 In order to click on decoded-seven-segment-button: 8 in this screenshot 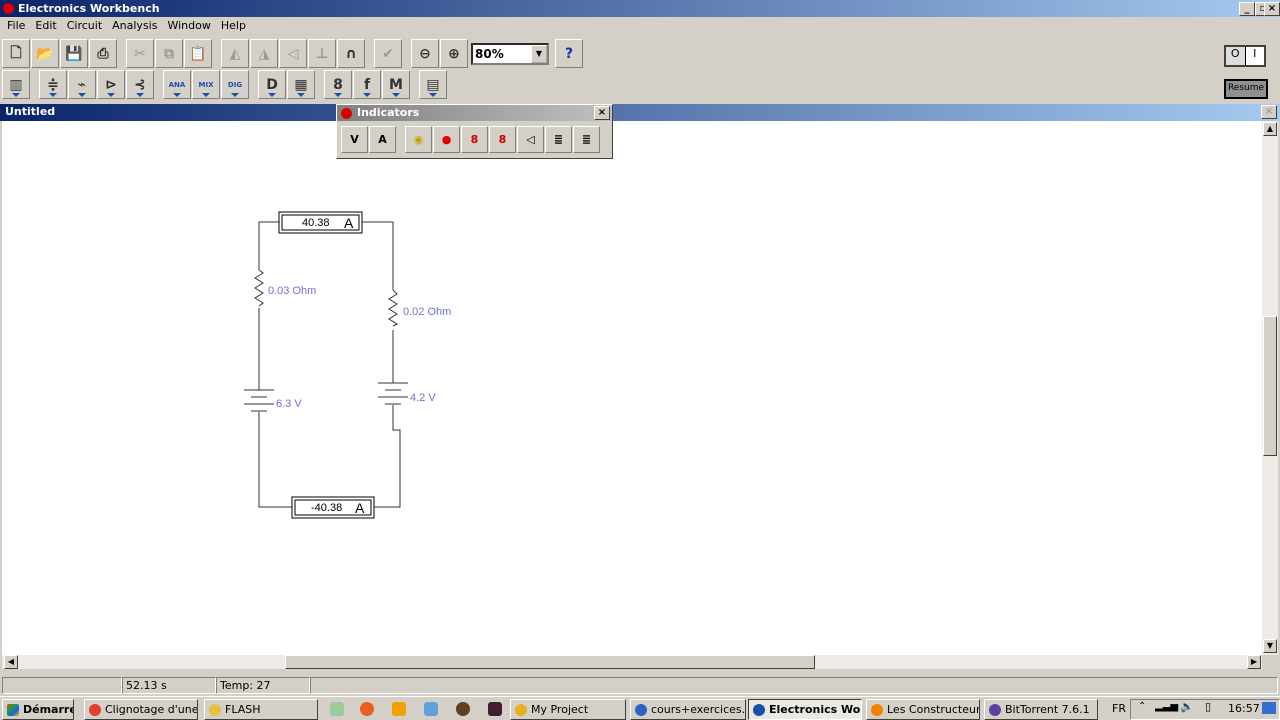, I will do `click(502, 139)`.